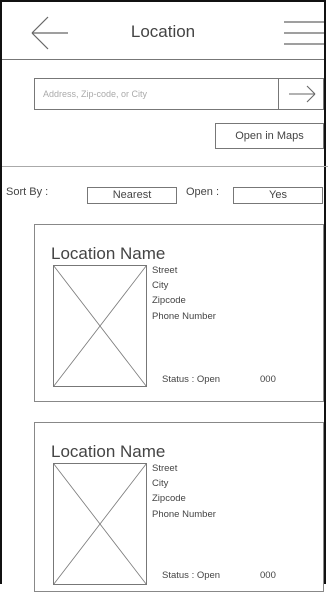 The height and width of the screenshot is (592, 328). What do you see at coordinates (156, 94) in the screenshot?
I see `search-input` at bounding box center [156, 94].